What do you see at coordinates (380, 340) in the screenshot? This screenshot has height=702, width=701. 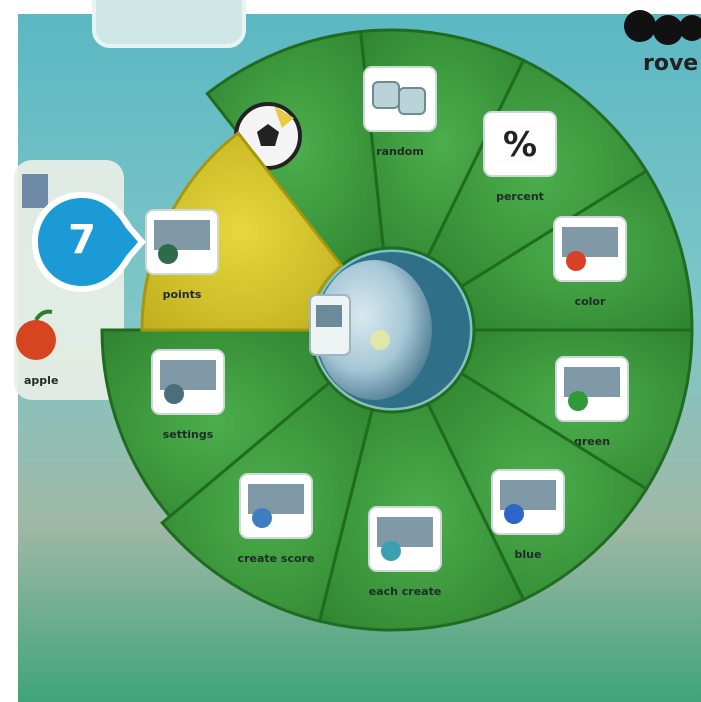 I see `hub-star-icon` at bounding box center [380, 340].